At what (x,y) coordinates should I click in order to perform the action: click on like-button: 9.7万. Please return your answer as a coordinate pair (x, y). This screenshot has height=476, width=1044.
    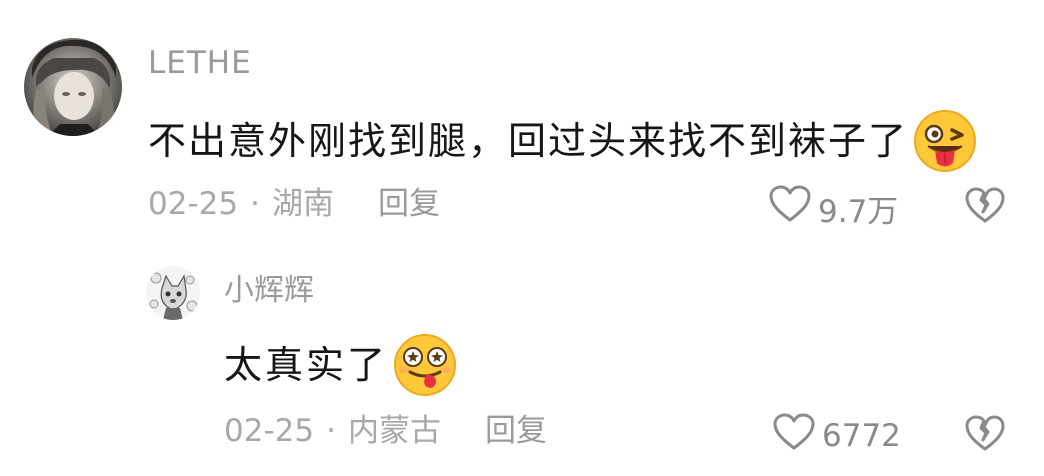
    Looking at the image, I should click on (833, 208).